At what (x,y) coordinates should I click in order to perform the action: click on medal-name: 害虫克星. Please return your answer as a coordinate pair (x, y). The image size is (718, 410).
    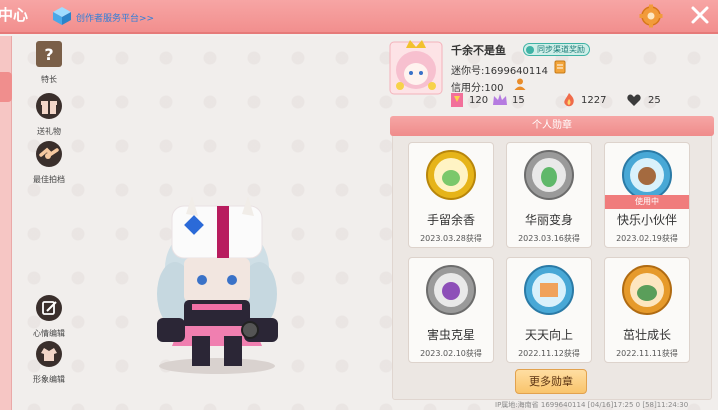
    Looking at the image, I should click on (450, 335).